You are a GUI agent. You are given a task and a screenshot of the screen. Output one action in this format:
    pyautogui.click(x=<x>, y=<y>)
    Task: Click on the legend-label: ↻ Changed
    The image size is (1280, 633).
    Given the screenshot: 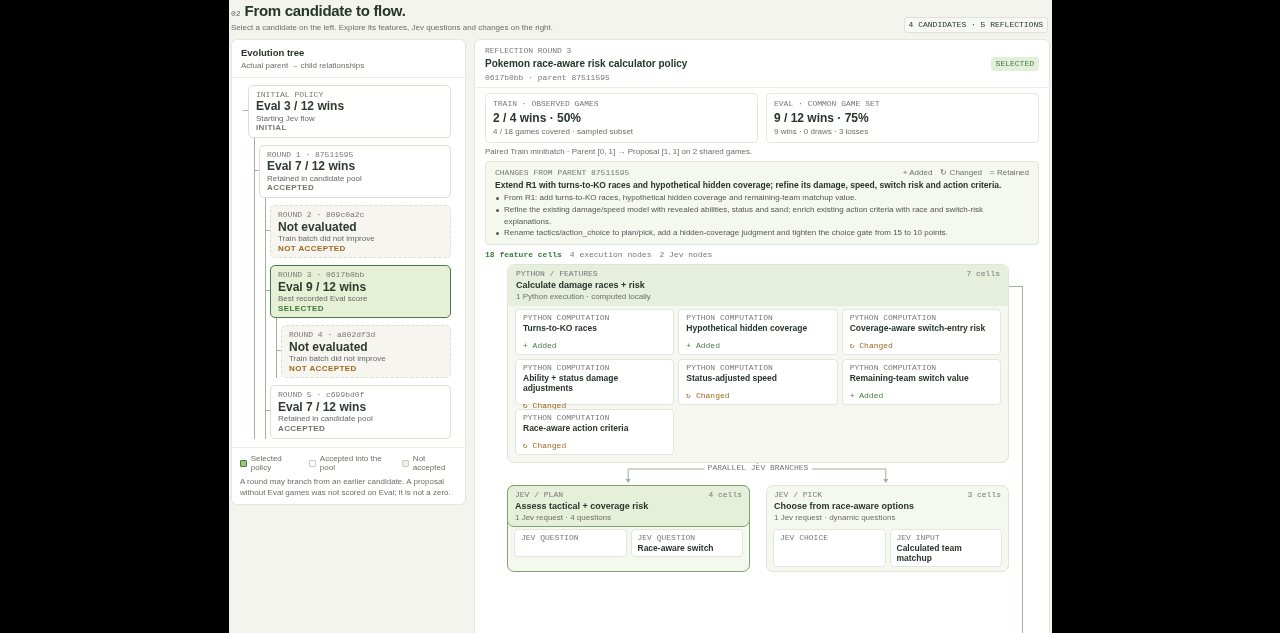 What is the action you would take?
    pyautogui.click(x=961, y=172)
    